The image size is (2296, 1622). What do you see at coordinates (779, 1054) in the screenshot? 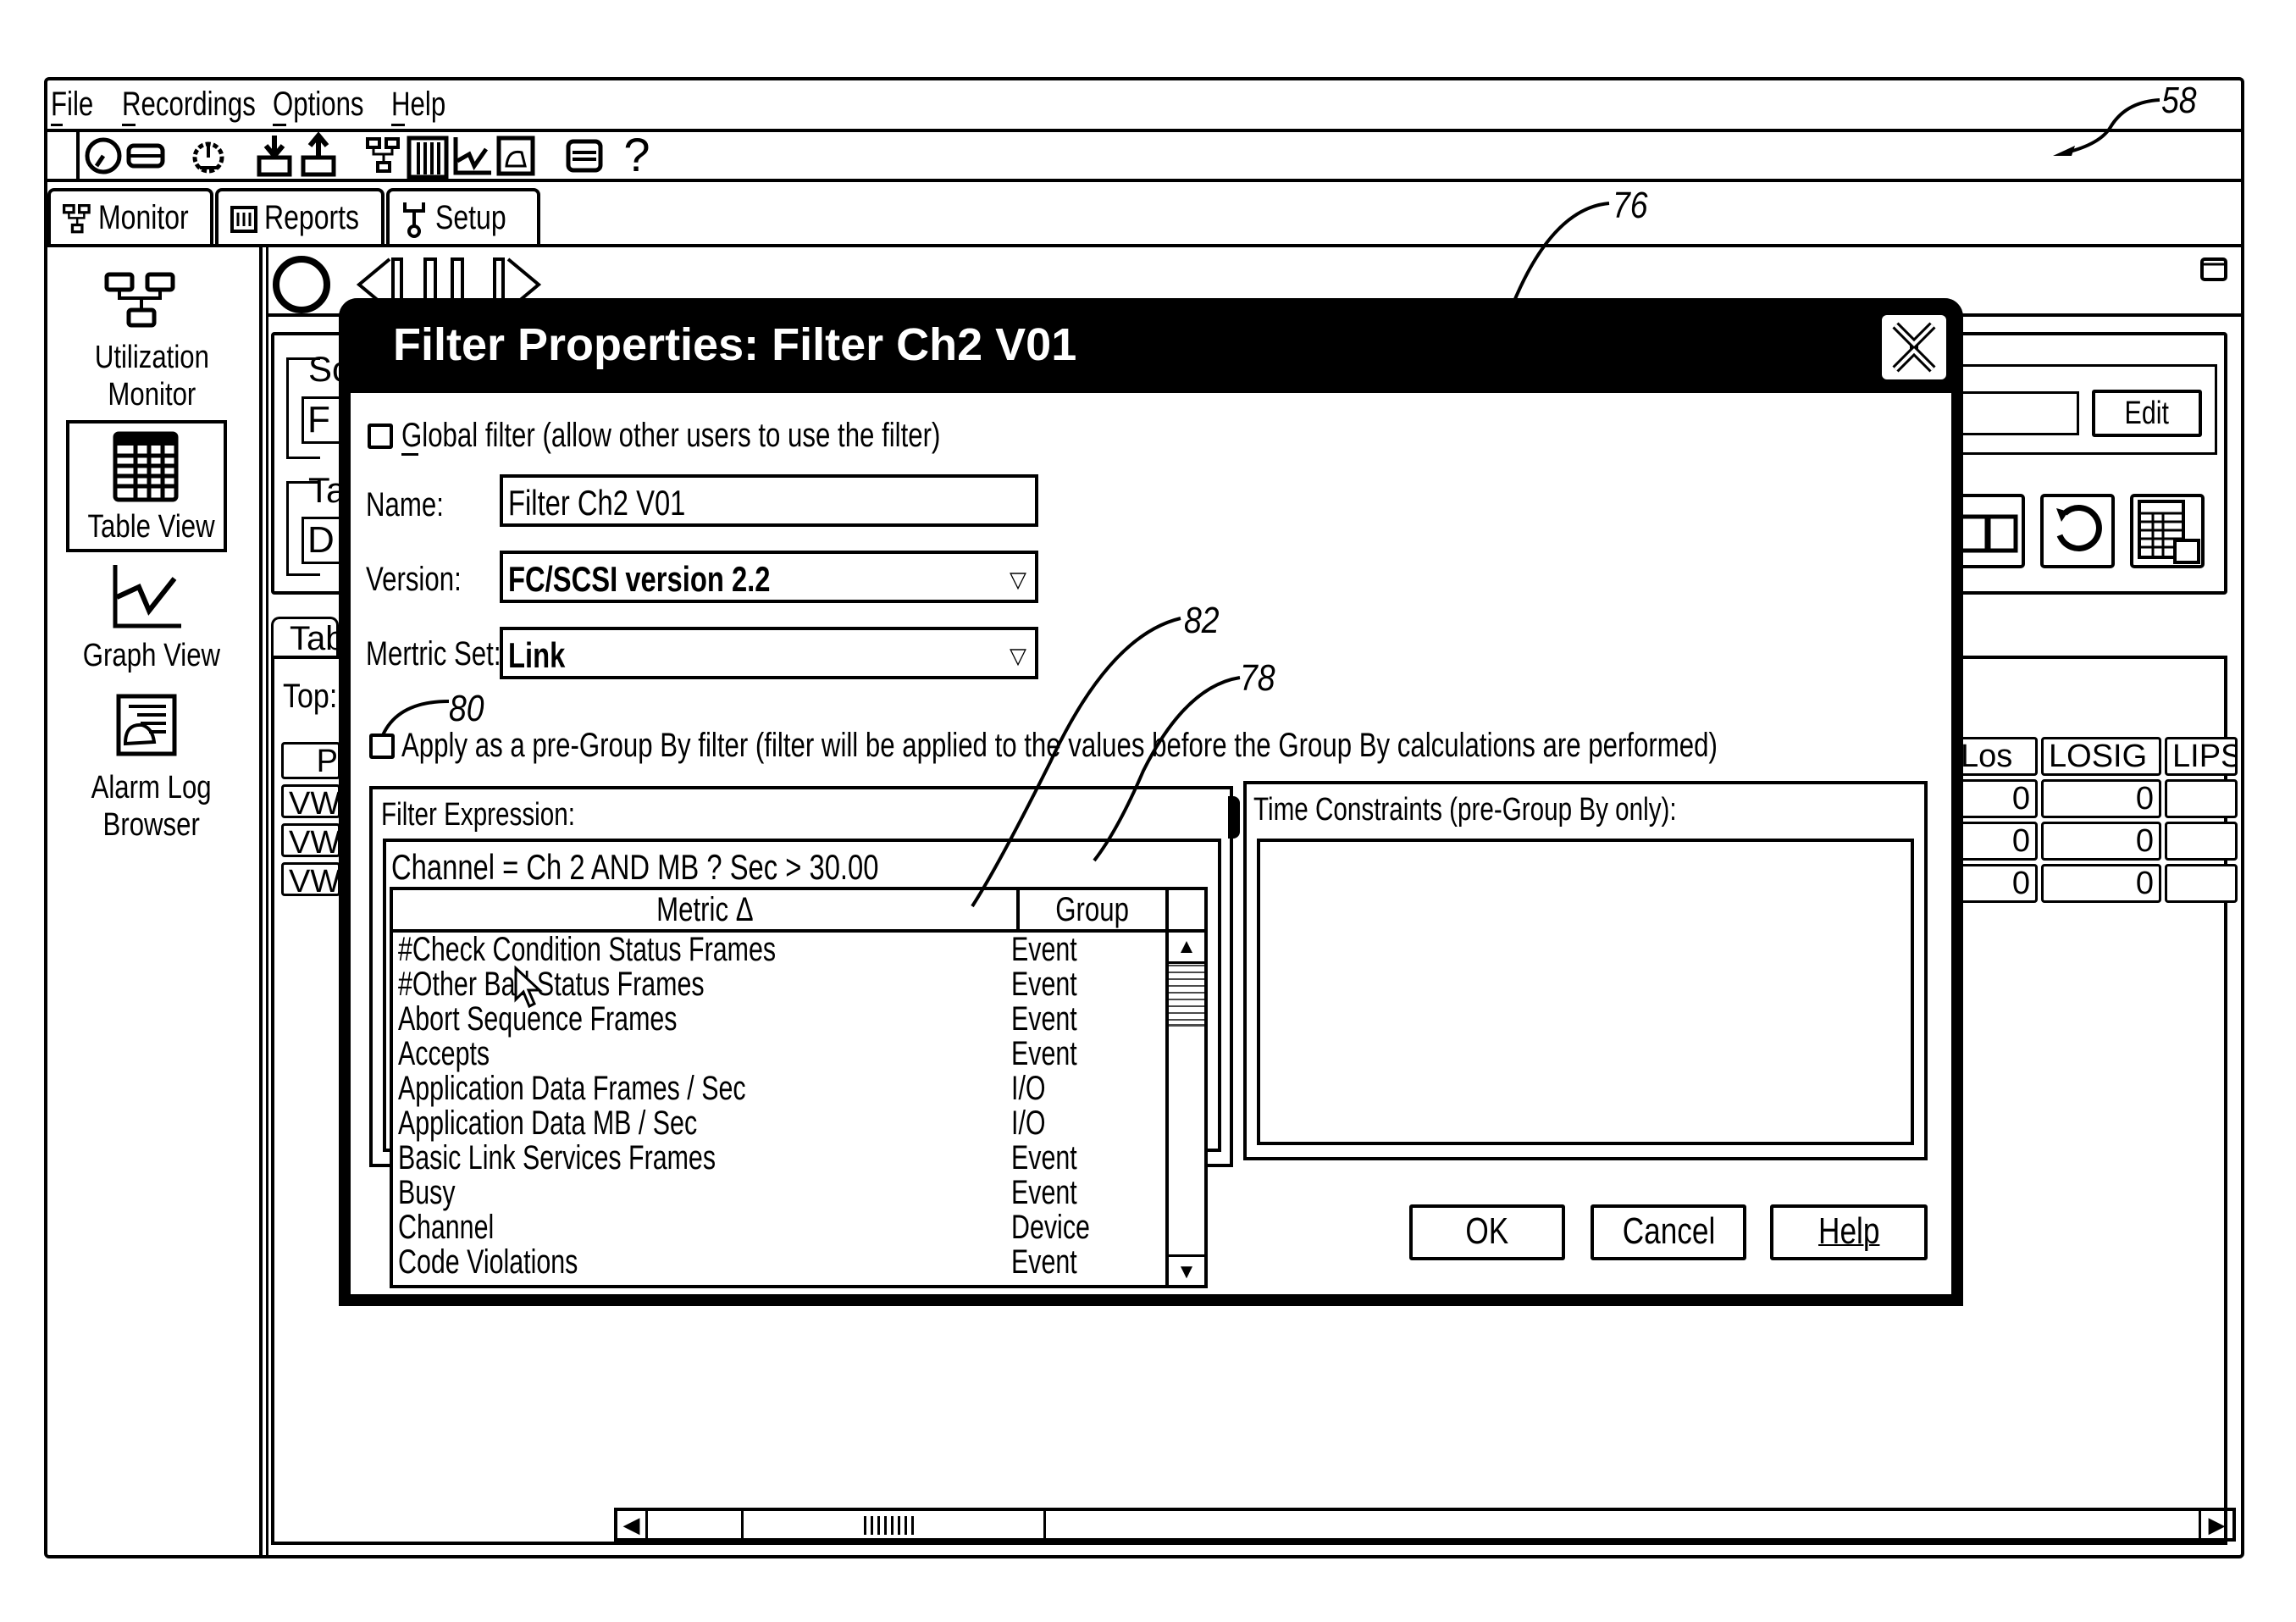
I see `list-item: Accepts Event` at bounding box center [779, 1054].